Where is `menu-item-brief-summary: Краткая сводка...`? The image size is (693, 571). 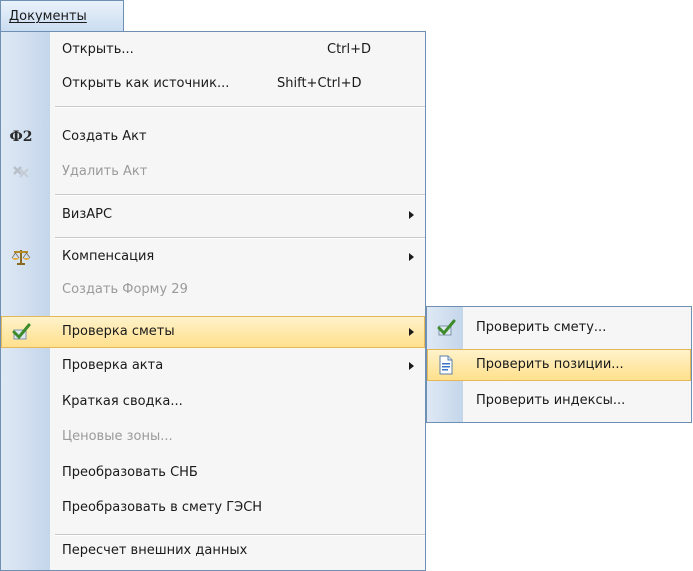
menu-item-brief-summary: Краткая сводка... is located at coordinates (213, 402).